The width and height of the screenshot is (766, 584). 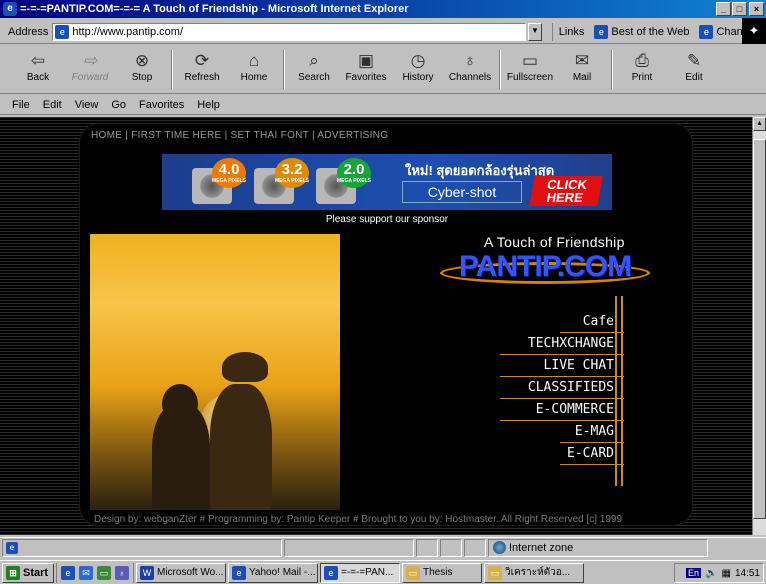 What do you see at coordinates (13, 572) in the screenshot?
I see `windows-logo-icon: ⊞` at bounding box center [13, 572].